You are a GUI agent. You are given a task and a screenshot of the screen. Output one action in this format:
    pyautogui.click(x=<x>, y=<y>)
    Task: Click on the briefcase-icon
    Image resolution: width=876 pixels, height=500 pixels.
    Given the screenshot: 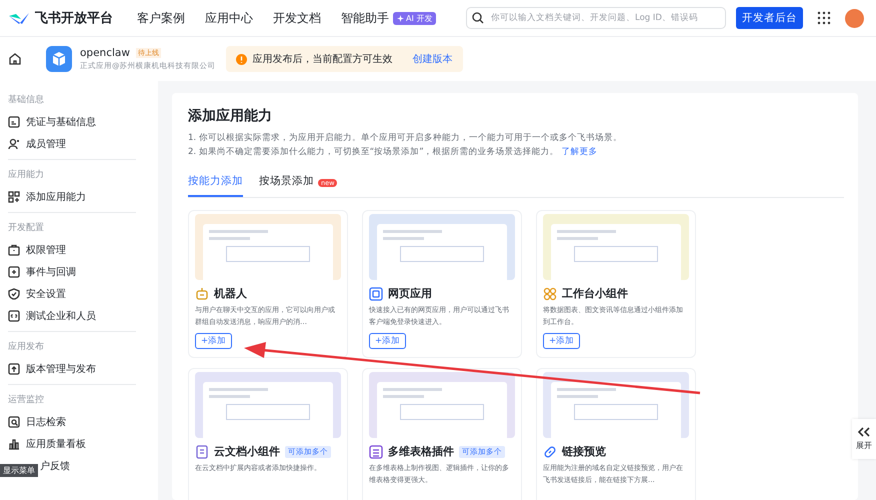 What is the action you would take?
    pyautogui.click(x=14, y=250)
    